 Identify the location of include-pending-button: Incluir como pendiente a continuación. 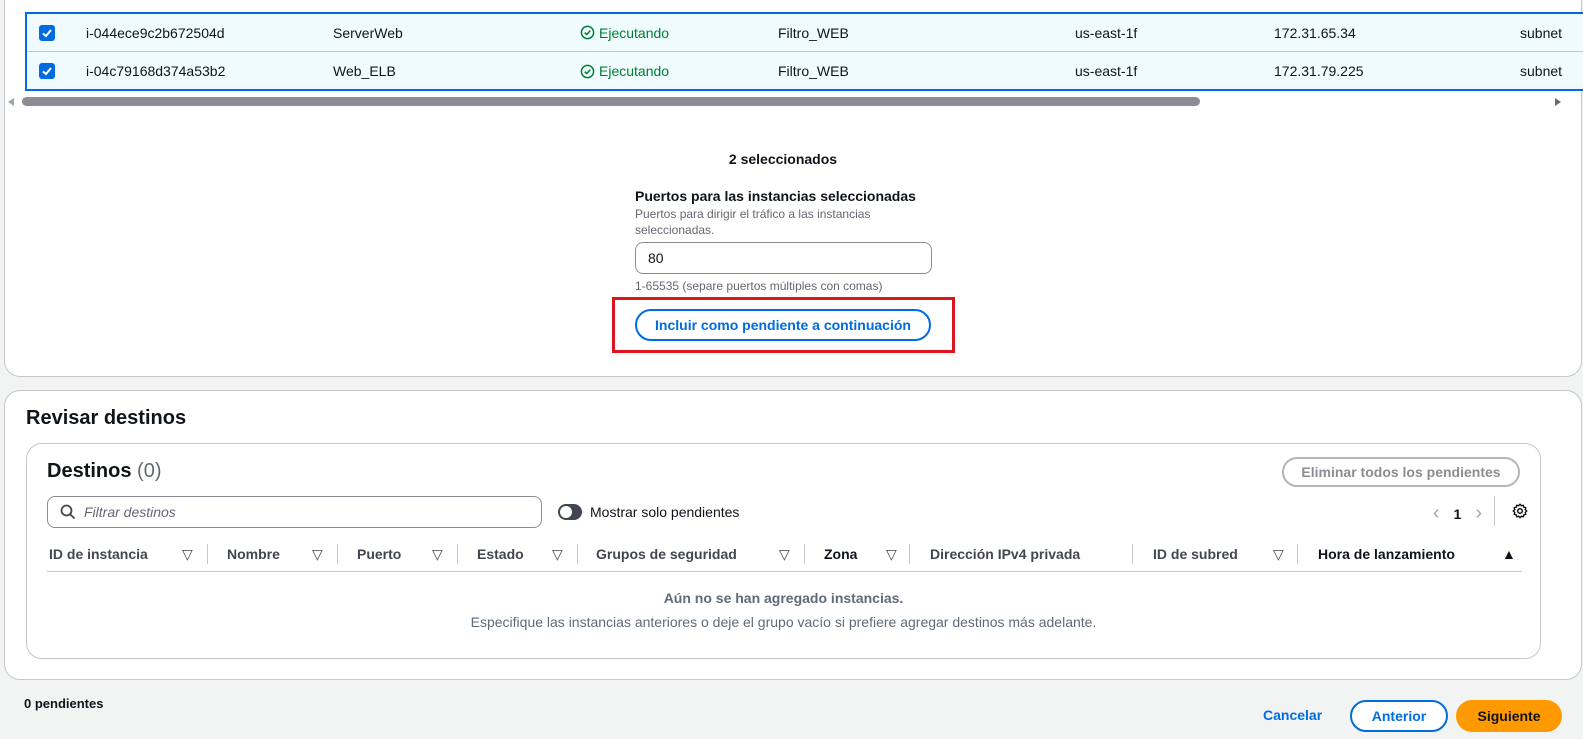
(783, 325).